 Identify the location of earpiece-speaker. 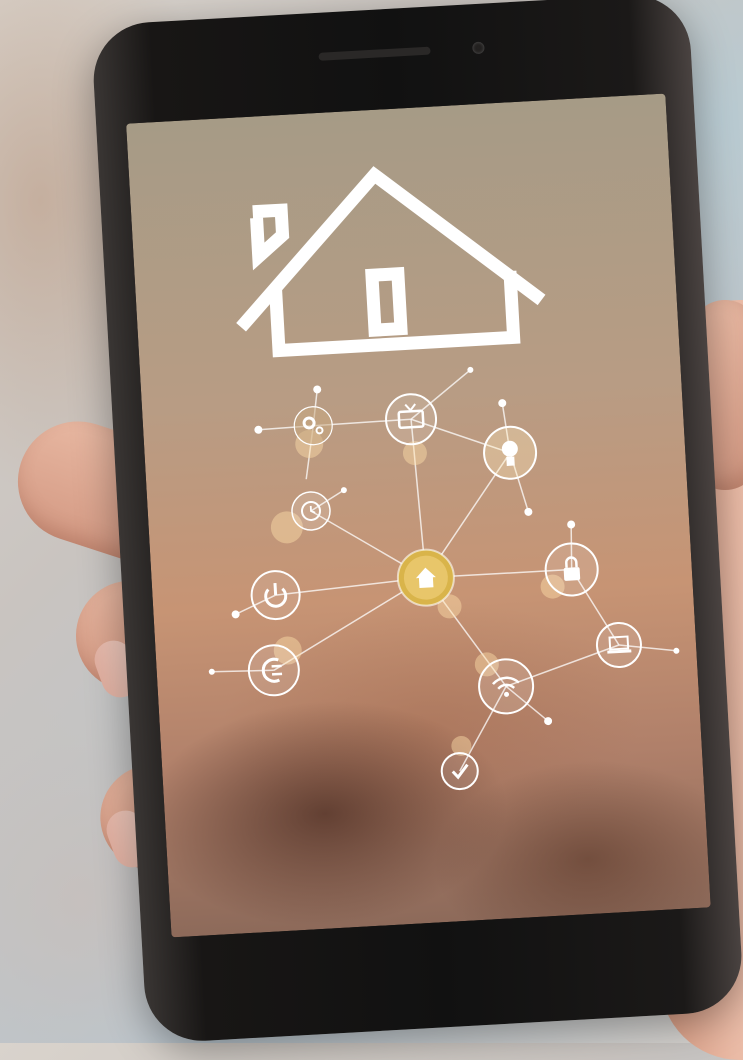
(374, 53).